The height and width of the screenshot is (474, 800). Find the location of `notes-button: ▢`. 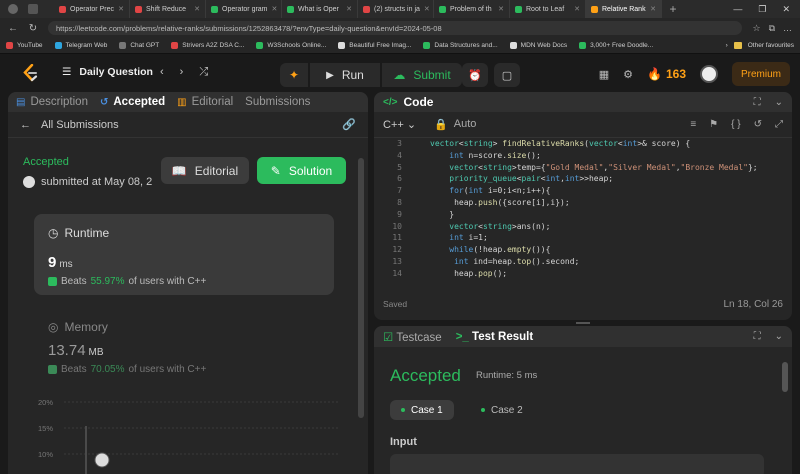

notes-button: ▢ is located at coordinates (507, 75).